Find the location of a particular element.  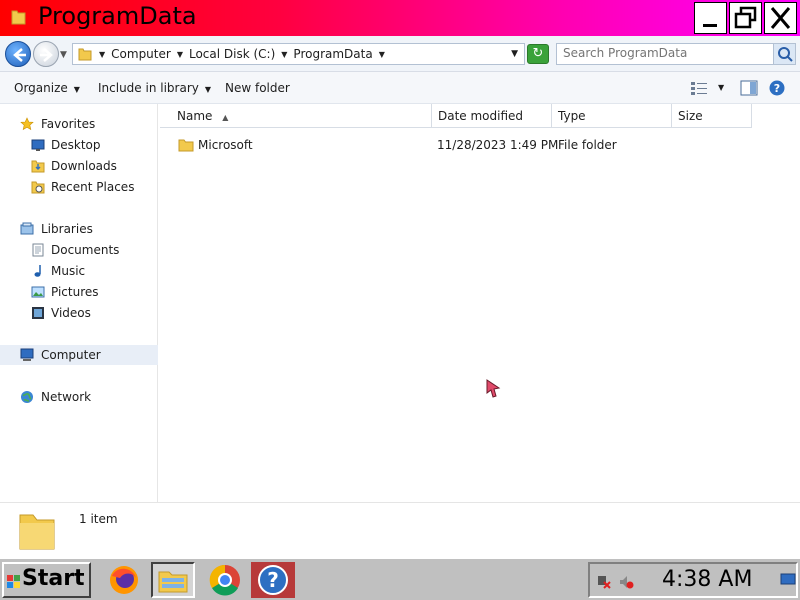

system-tray: 4:38 AM is located at coordinates (693, 580).